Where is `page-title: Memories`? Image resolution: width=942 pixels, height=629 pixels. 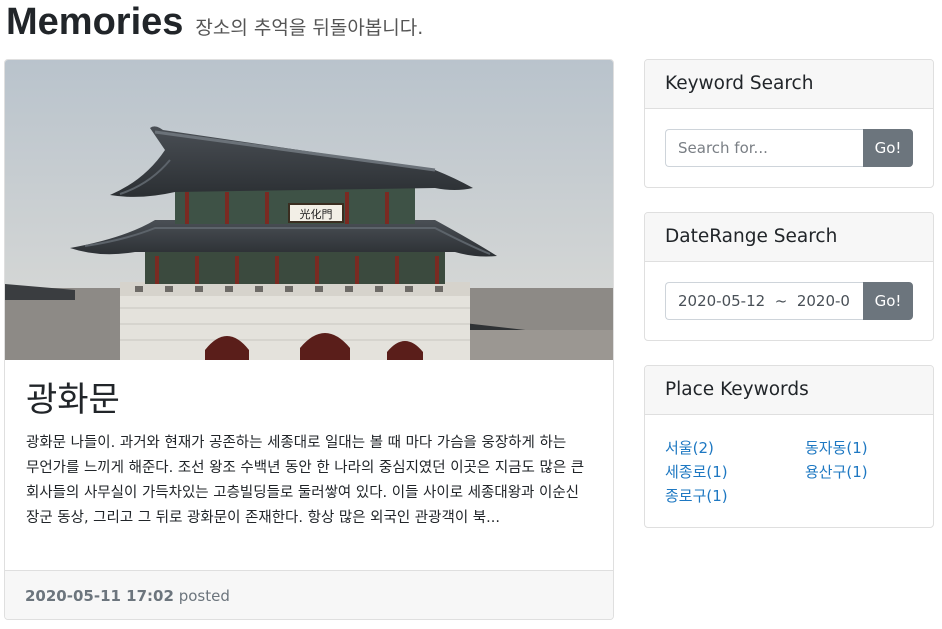
page-title: Memories is located at coordinates (95, 22).